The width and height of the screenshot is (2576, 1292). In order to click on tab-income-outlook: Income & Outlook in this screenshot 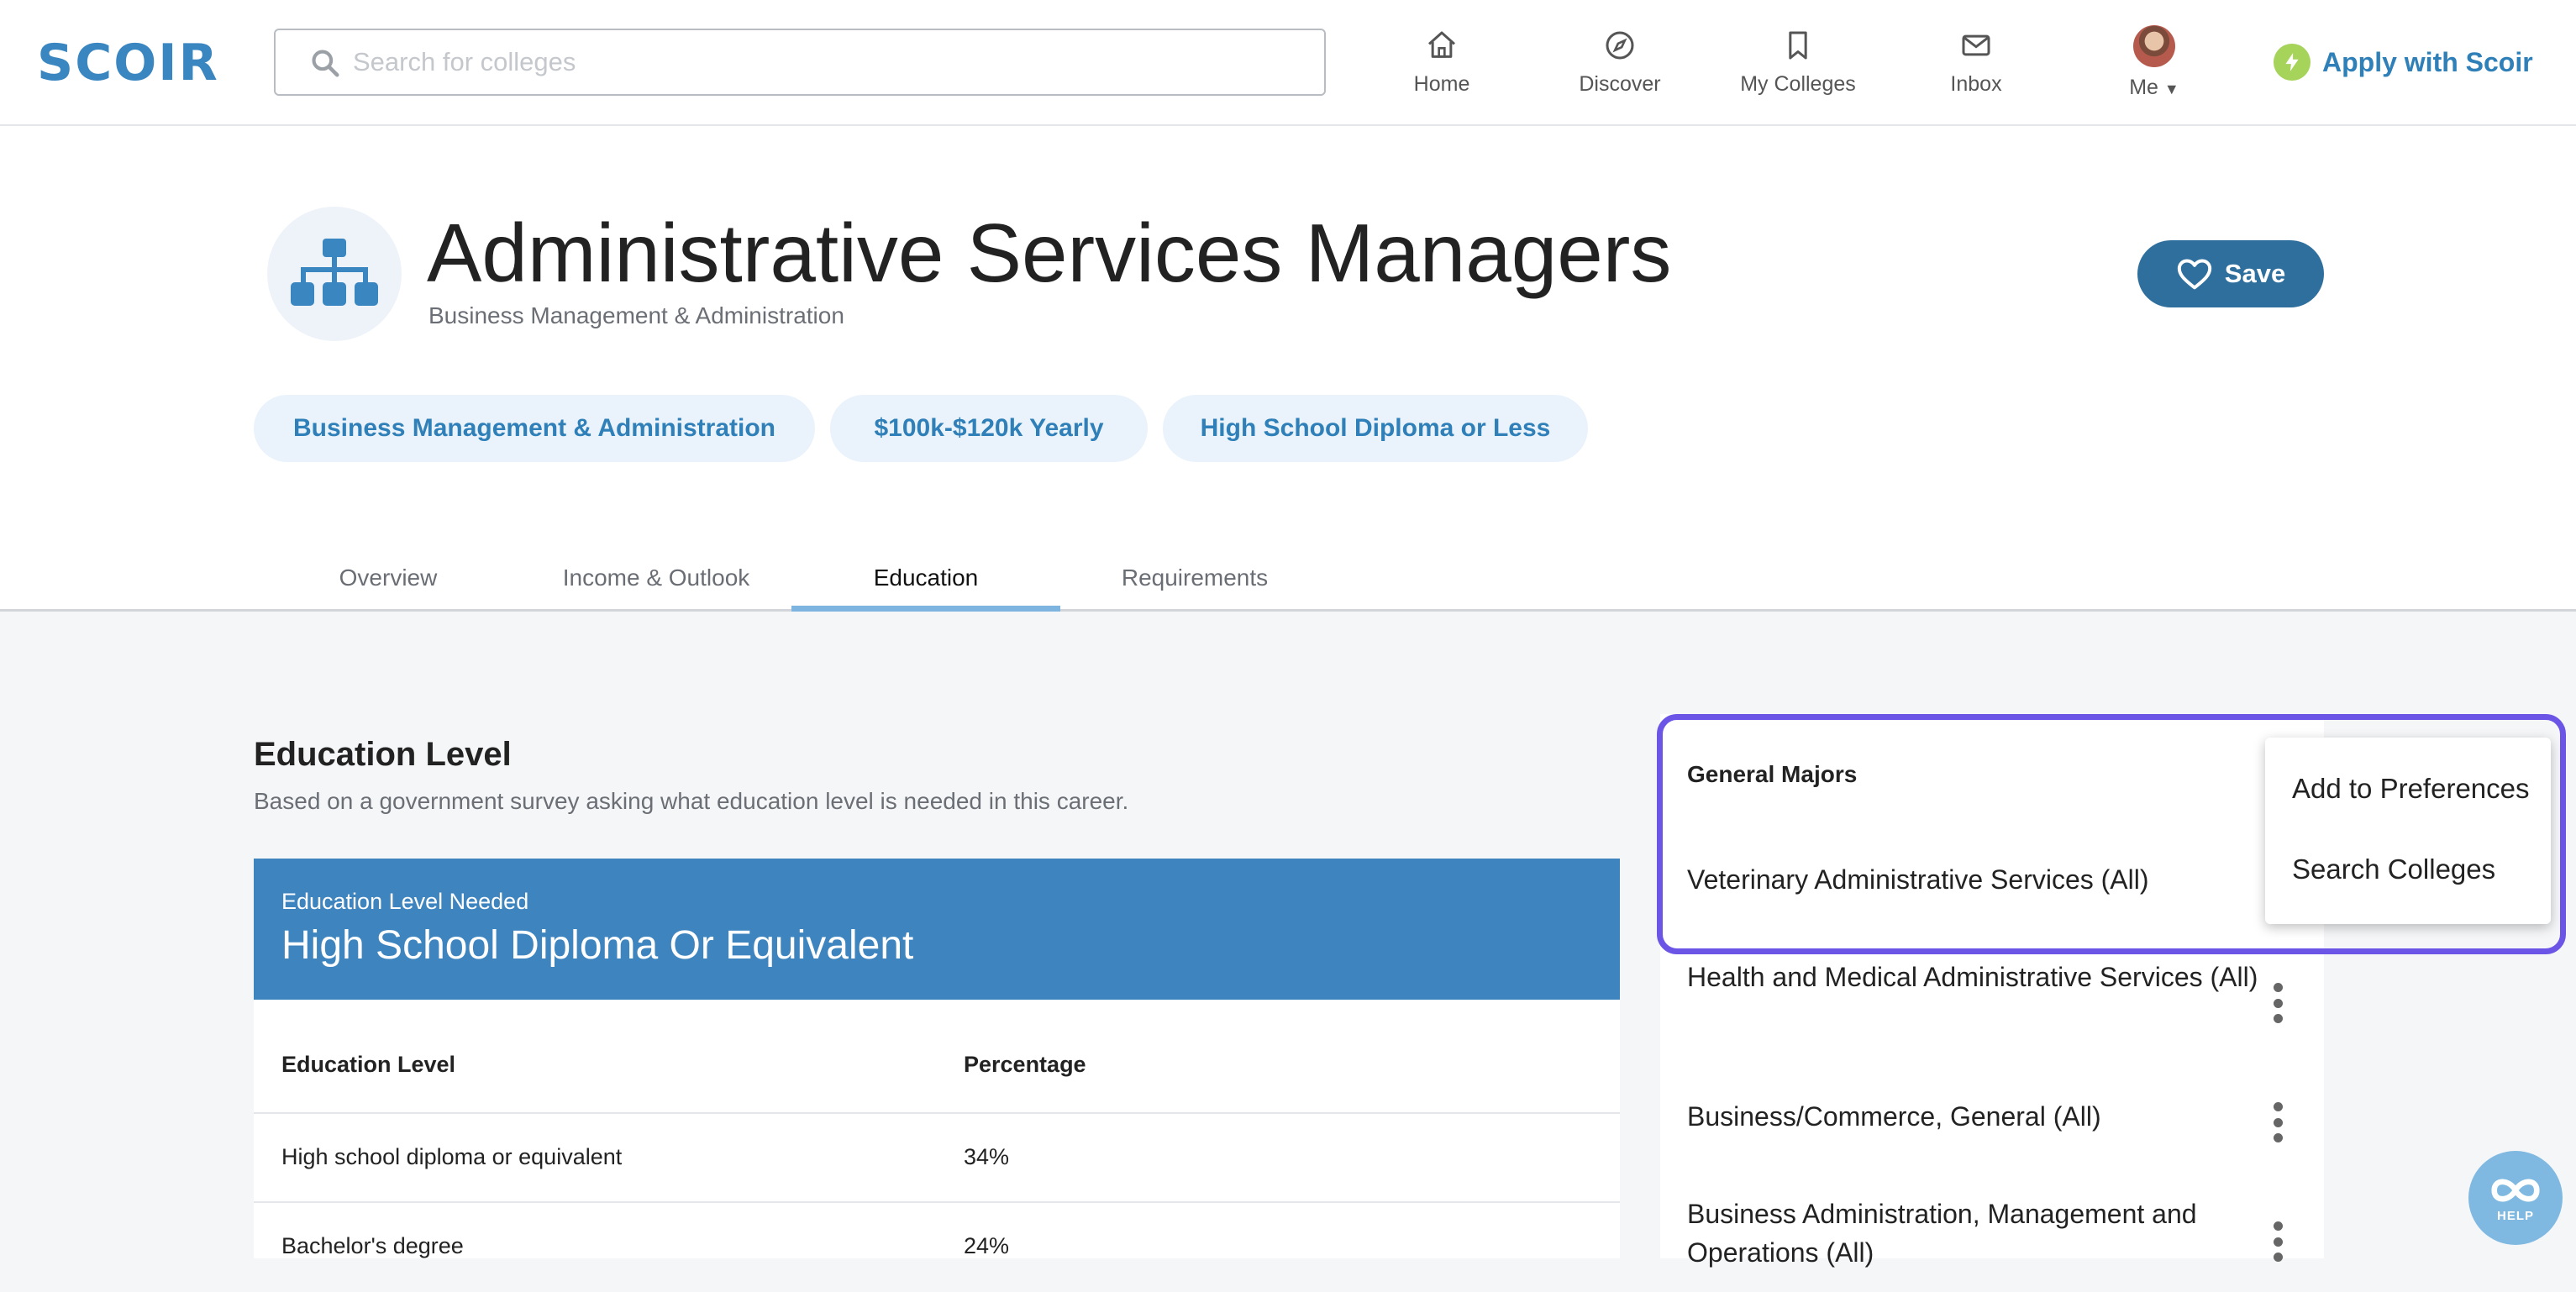, I will do `click(656, 583)`.